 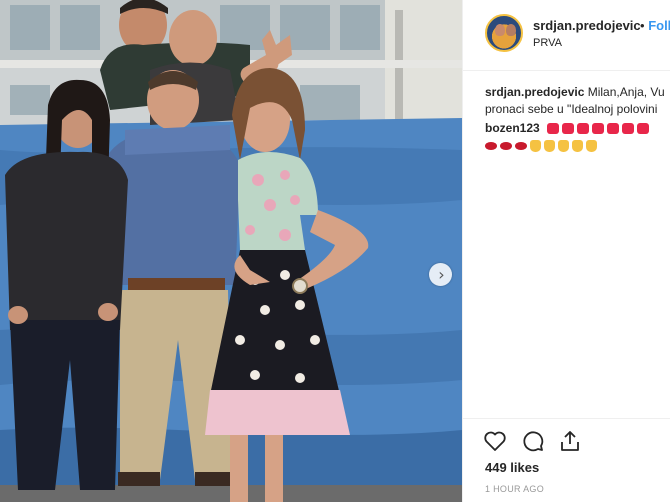 What do you see at coordinates (534, 92) in the screenshot?
I see `caption-username: srdjan.predojevic` at bounding box center [534, 92].